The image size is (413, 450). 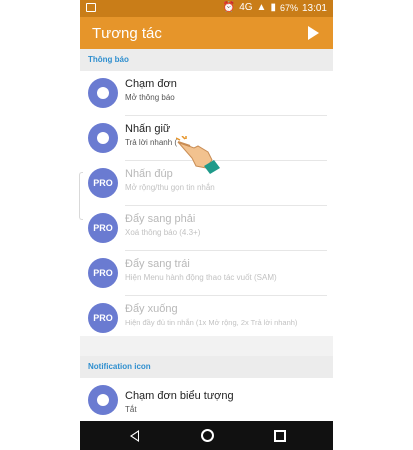 What do you see at coordinates (229, 7) in the screenshot?
I see `alarm-icon: ⏰` at bounding box center [229, 7].